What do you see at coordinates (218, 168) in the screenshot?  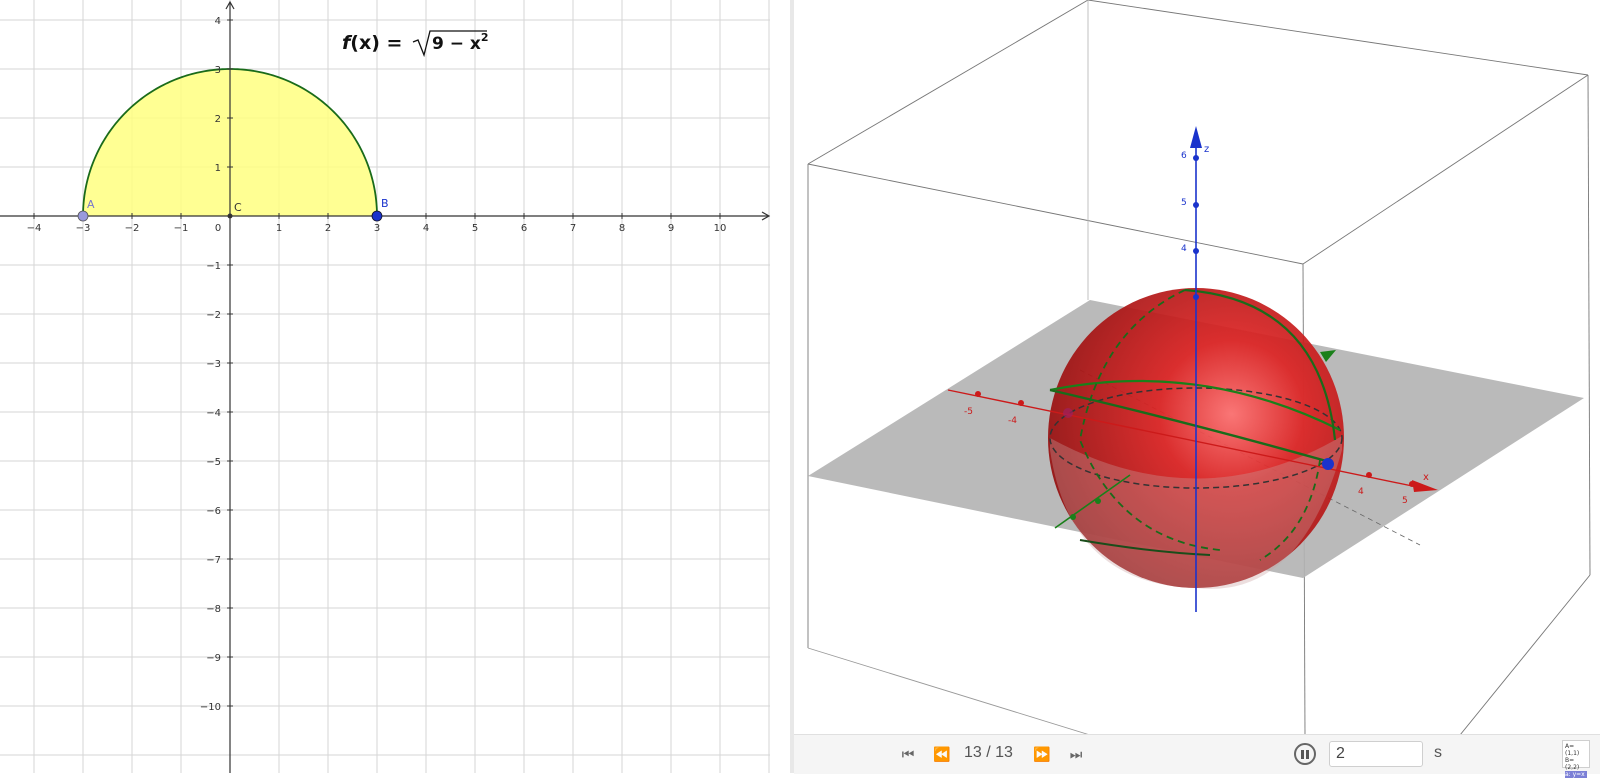 I see `y-tick-label: 1` at bounding box center [218, 168].